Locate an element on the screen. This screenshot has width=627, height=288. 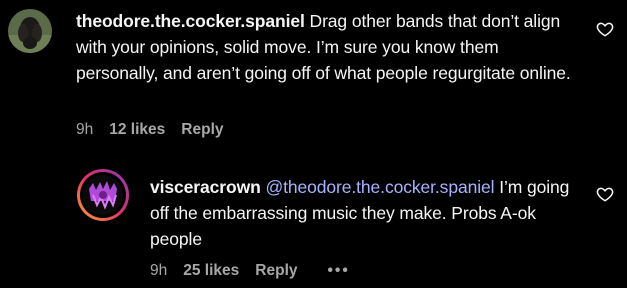
comment-meta: 9h 12 likes Reply is located at coordinates (150, 130).